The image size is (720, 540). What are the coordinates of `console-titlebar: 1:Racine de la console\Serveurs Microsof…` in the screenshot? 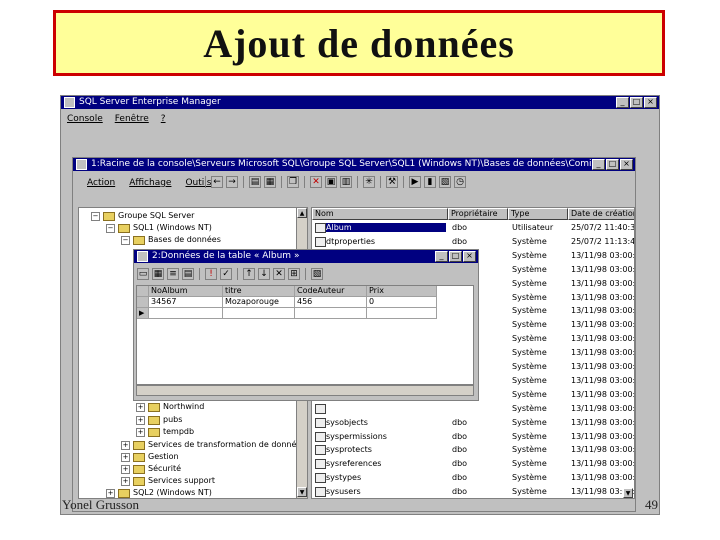 It's located at (354, 164).